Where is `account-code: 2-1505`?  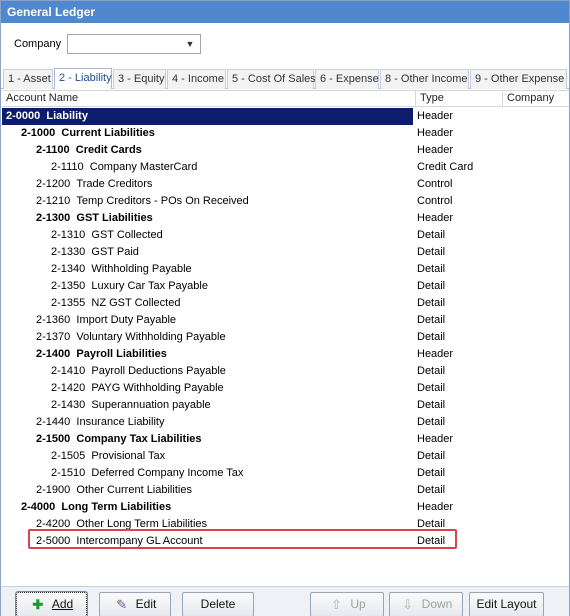
account-code: 2-1505 is located at coordinates (68, 456).